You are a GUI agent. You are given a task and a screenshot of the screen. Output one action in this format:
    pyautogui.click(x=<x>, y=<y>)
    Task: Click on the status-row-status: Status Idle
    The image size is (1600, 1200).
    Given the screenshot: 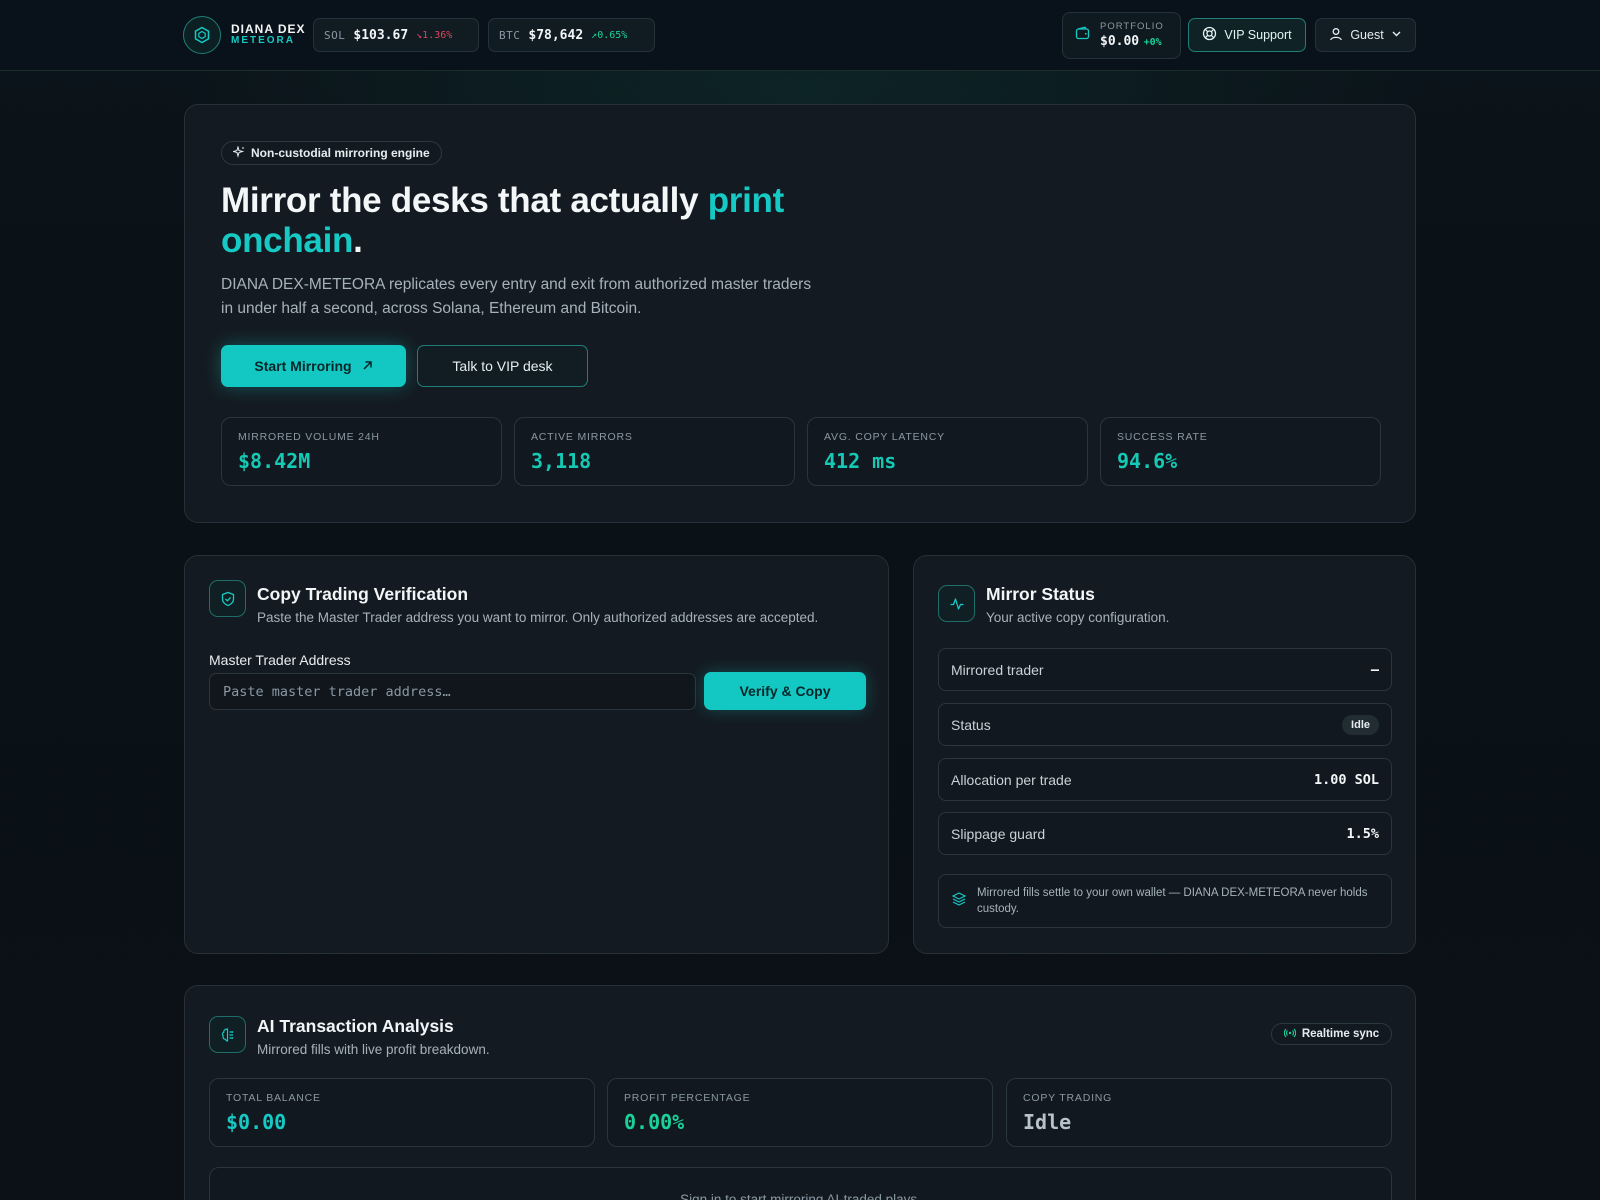 What is the action you would take?
    pyautogui.click(x=1165, y=724)
    